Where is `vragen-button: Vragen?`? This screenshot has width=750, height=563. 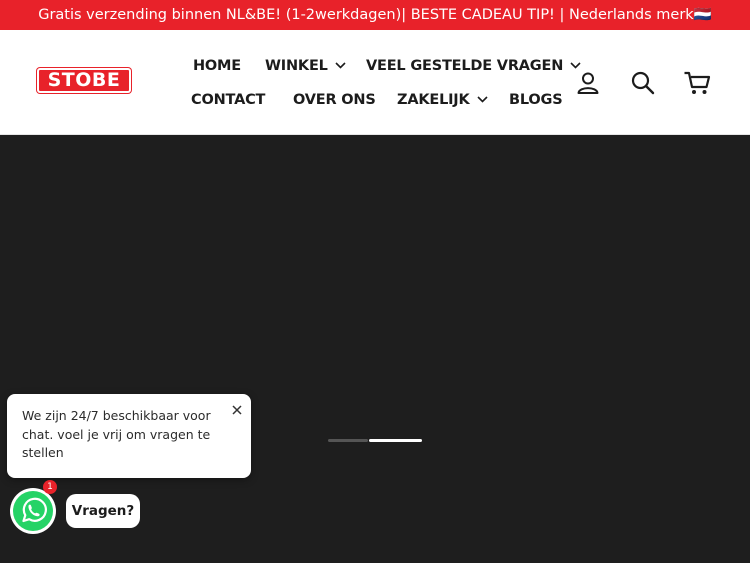 vragen-button: Vragen? is located at coordinates (103, 511).